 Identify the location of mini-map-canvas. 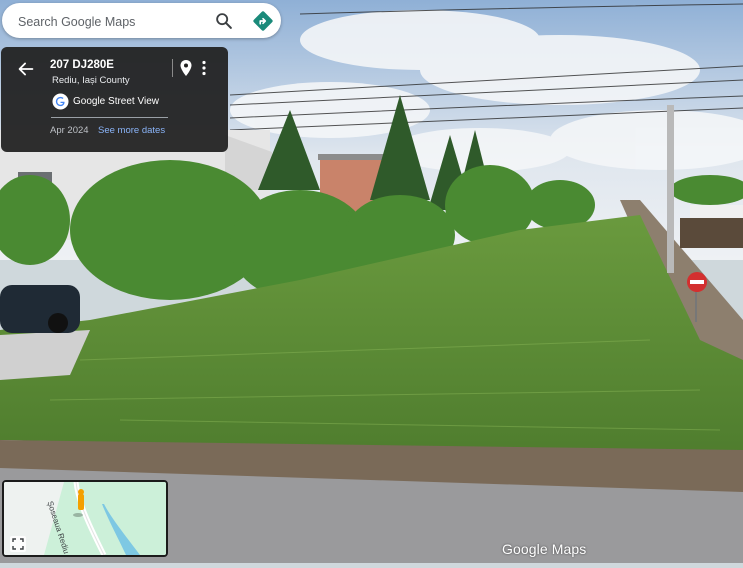
(85, 518).